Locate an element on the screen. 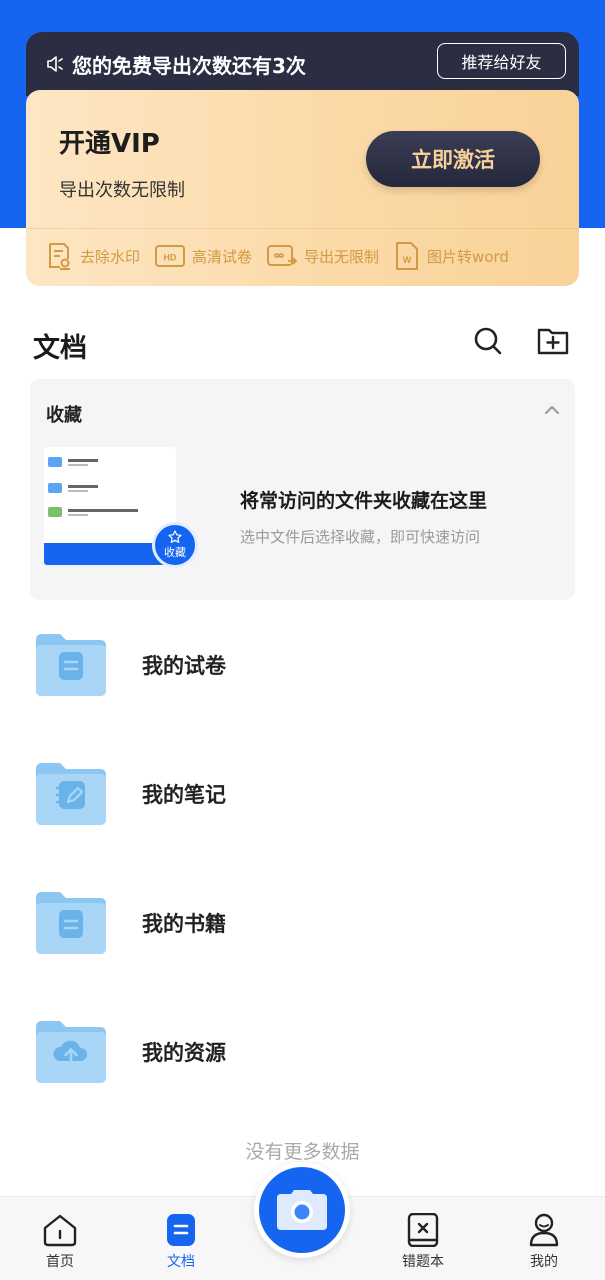 The height and width of the screenshot is (1280, 605). camera-icon is located at coordinates (302, 1210).